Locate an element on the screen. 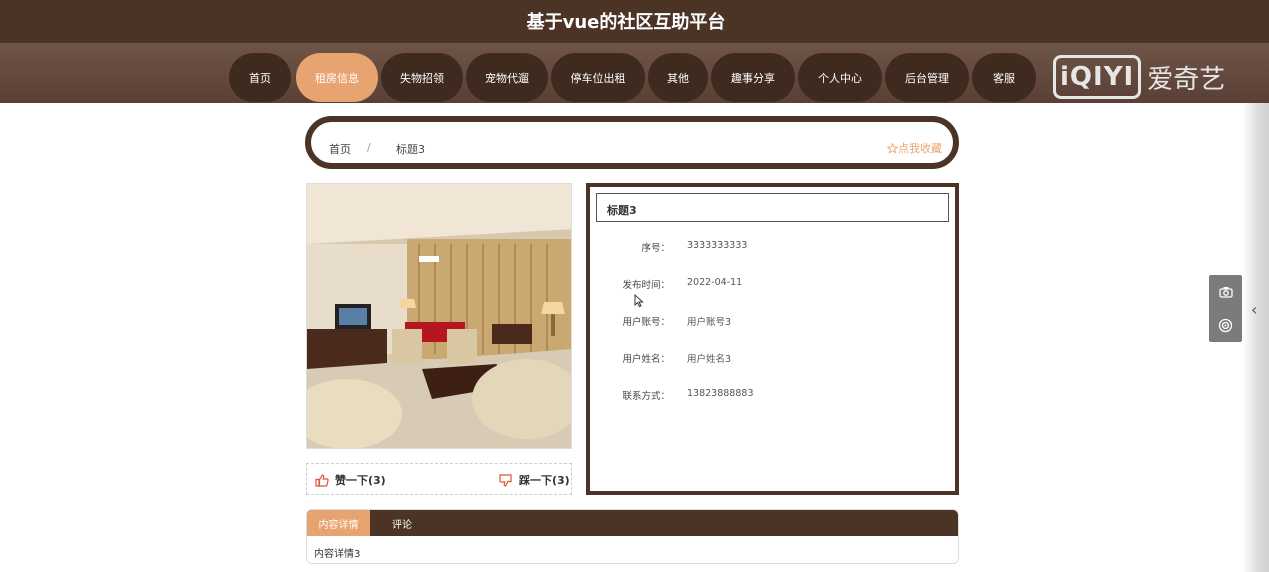 This screenshot has height=572, width=1269. mouse-cursor-icon is located at coordinates (639, 302).